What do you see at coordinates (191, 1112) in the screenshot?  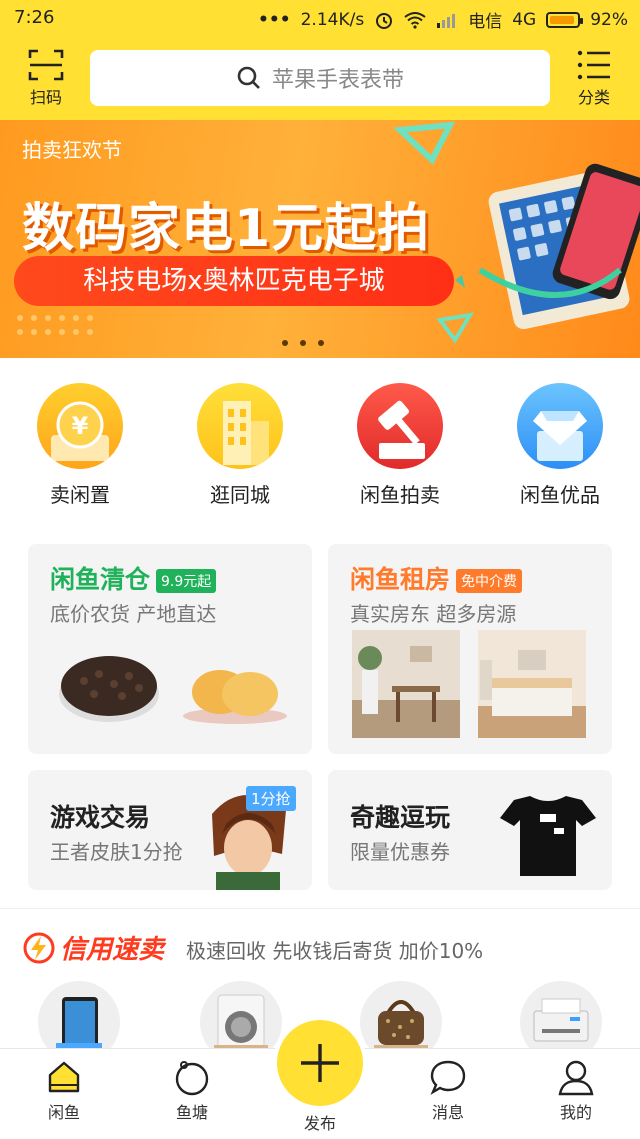 I see `tab-label: 鱼塘` at bounding box center [191, 1112].